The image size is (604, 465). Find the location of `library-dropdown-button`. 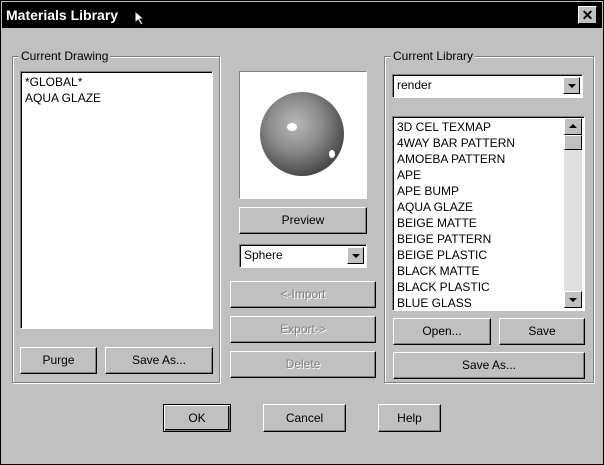

library-dropdown-button is located at coordinates (571, 85).